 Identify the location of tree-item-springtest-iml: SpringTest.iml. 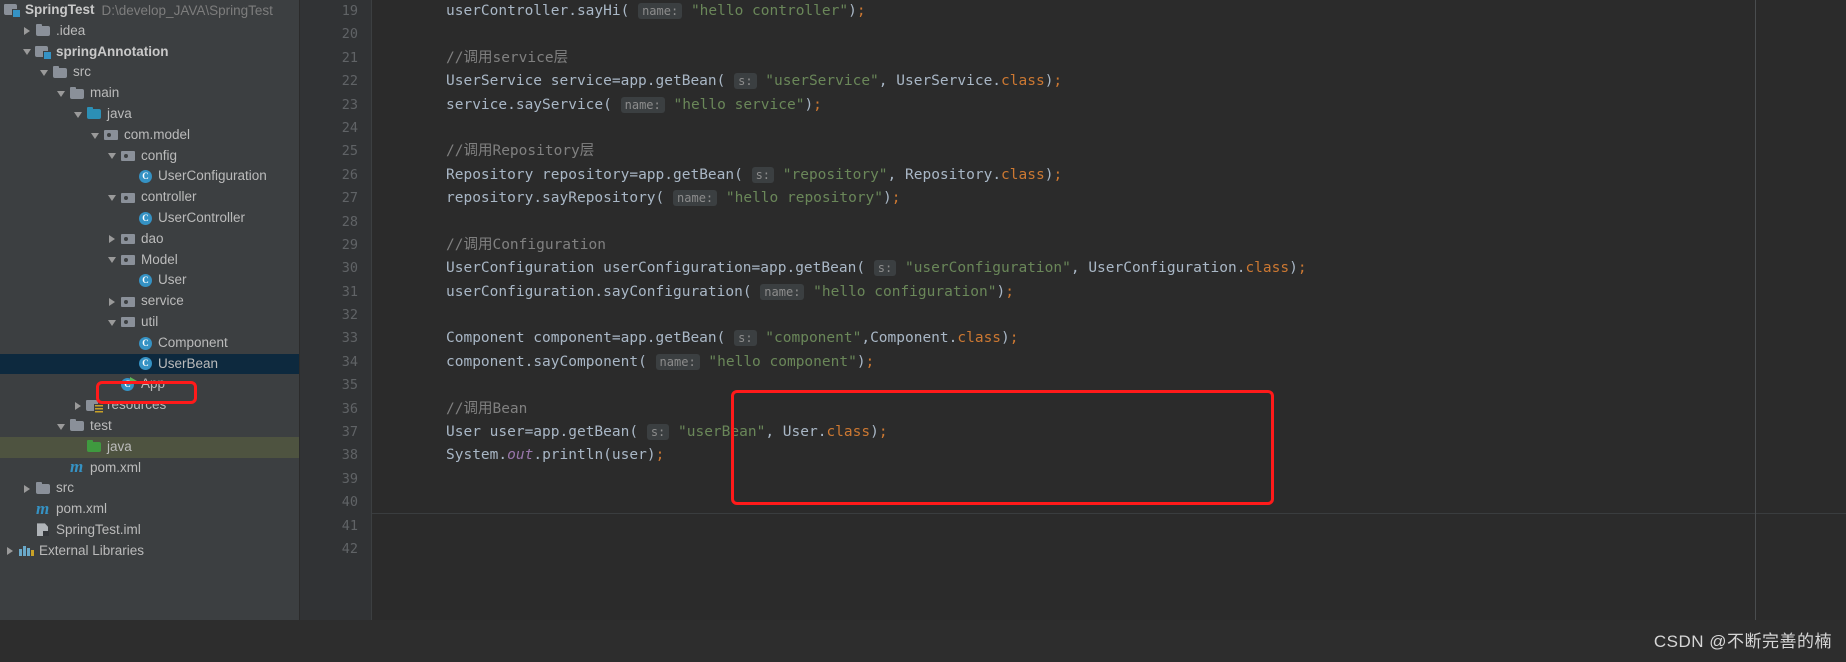
(150, 530).